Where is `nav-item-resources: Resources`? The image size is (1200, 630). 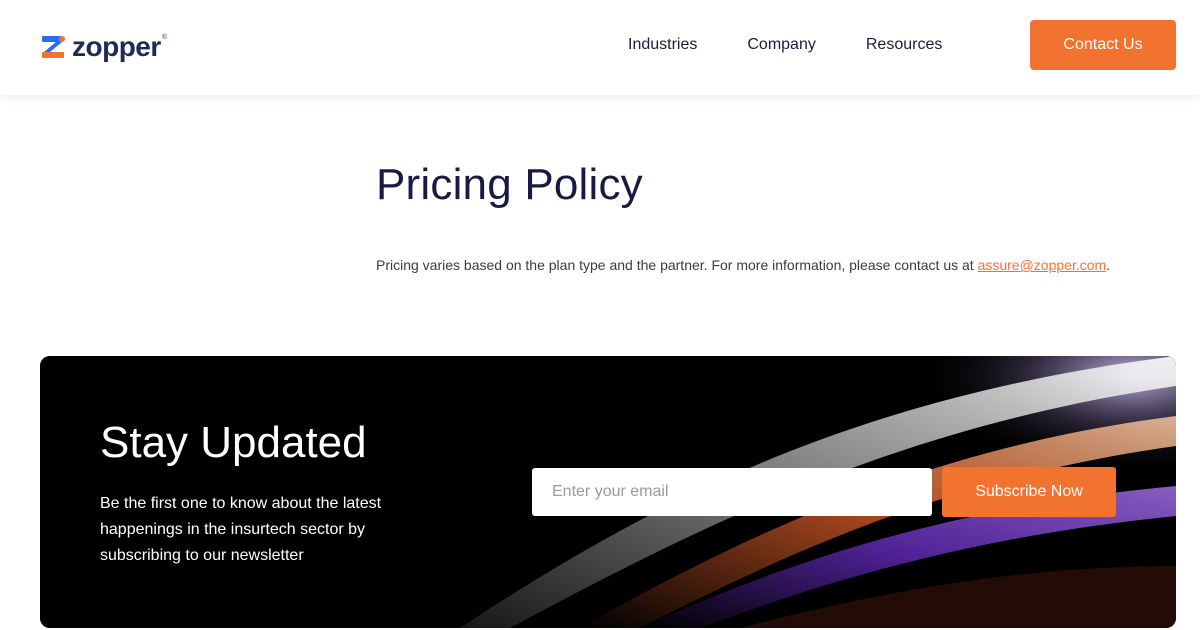 nav-item-resources: Resources is located at coordinates (904, 45).